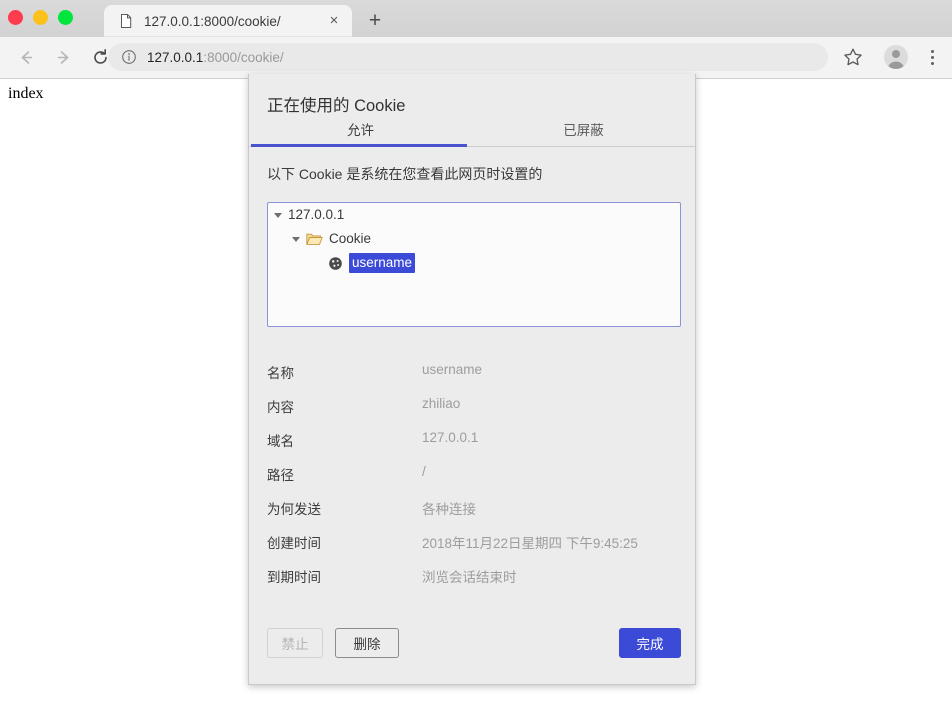 This screenshot has width=952, height=711. Describe the element at coordinates (583, 133) in the screenshot. I see `tab-blocked: 已屏蔽` at that location.